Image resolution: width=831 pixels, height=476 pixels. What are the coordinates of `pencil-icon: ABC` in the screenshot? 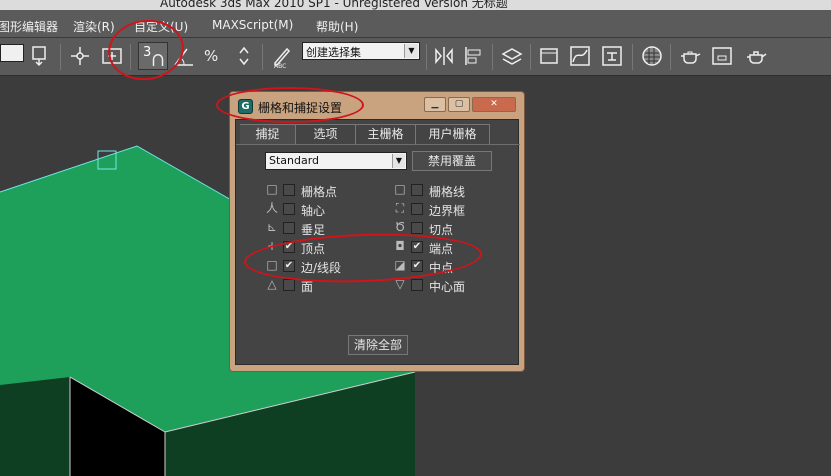 It's located at (282, 57).